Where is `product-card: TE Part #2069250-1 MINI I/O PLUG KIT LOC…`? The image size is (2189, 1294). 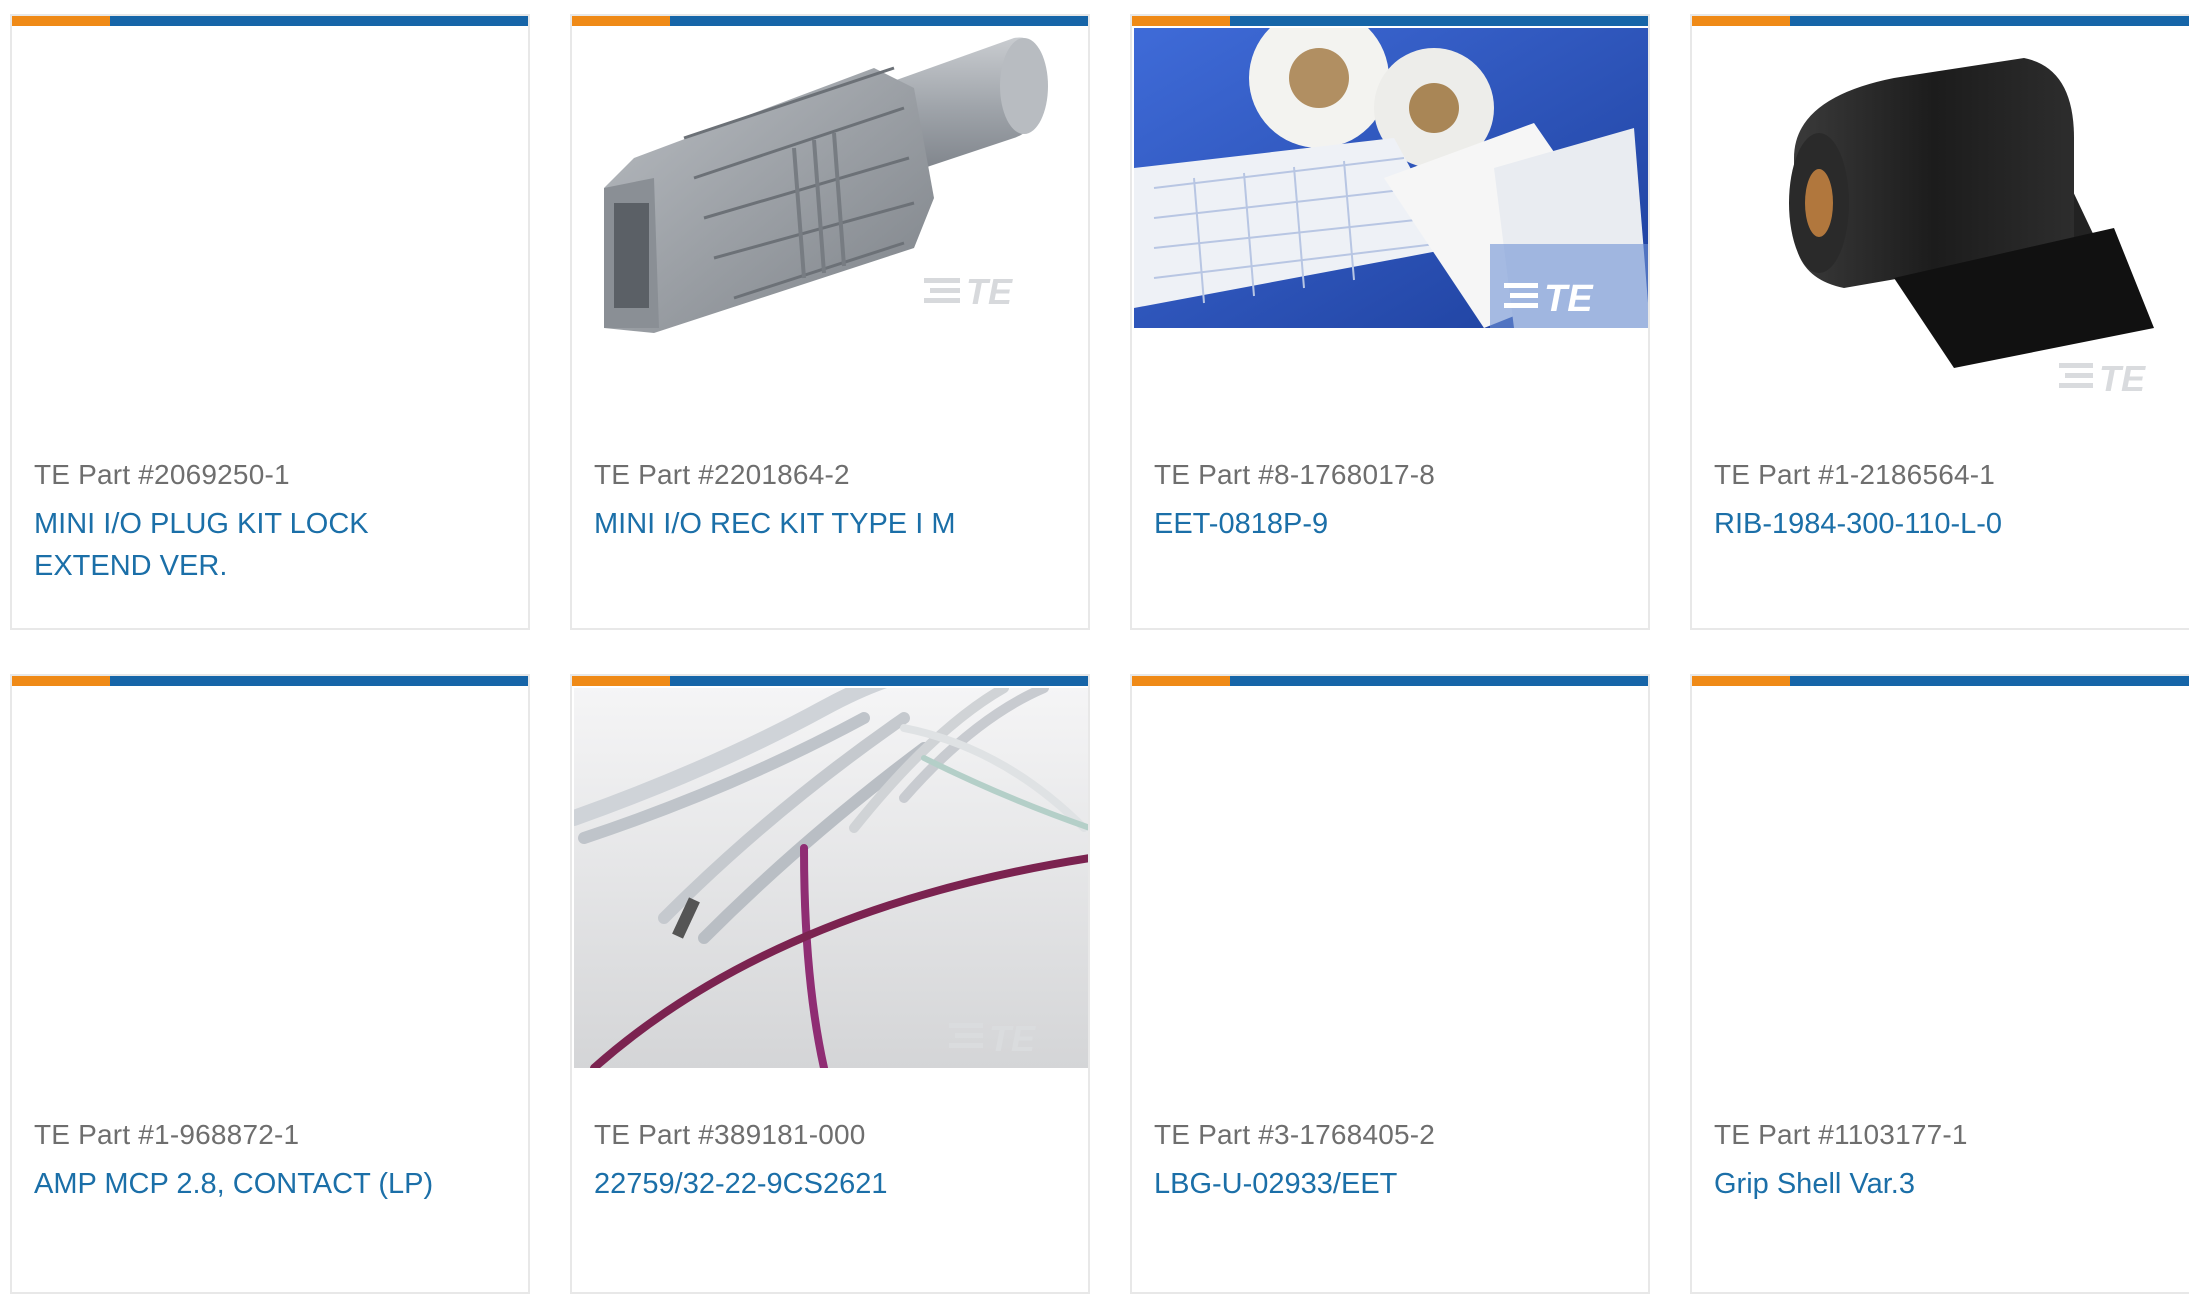
product-card: TE Part #2069250-1 MINI I/O PLUG KIT LOC… is located at coordinates (270, 322).